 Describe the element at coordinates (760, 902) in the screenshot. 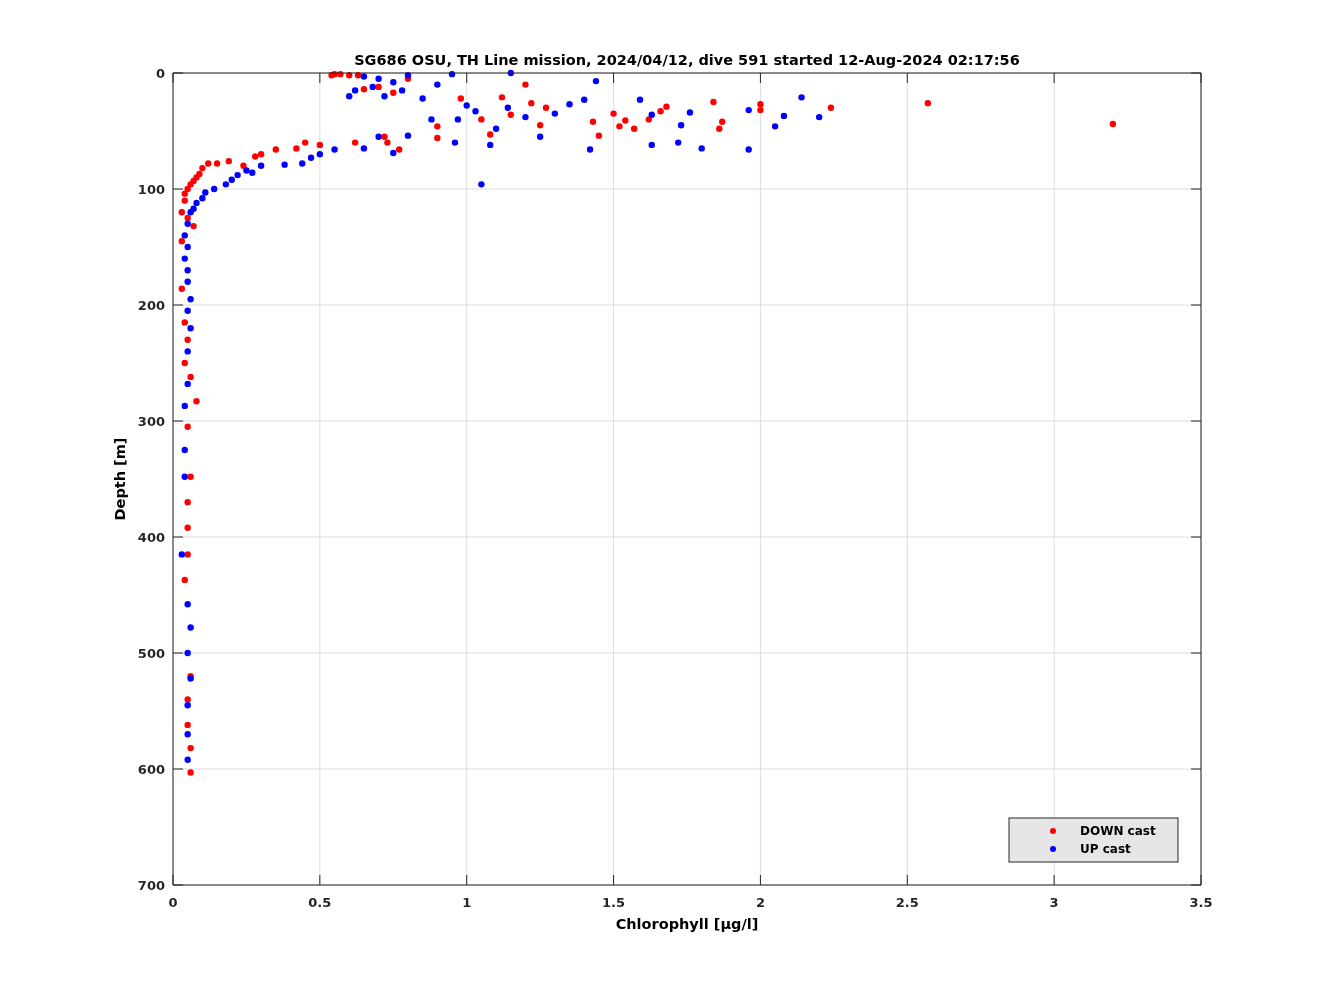

I see `x-tick-label: 2` at that location.